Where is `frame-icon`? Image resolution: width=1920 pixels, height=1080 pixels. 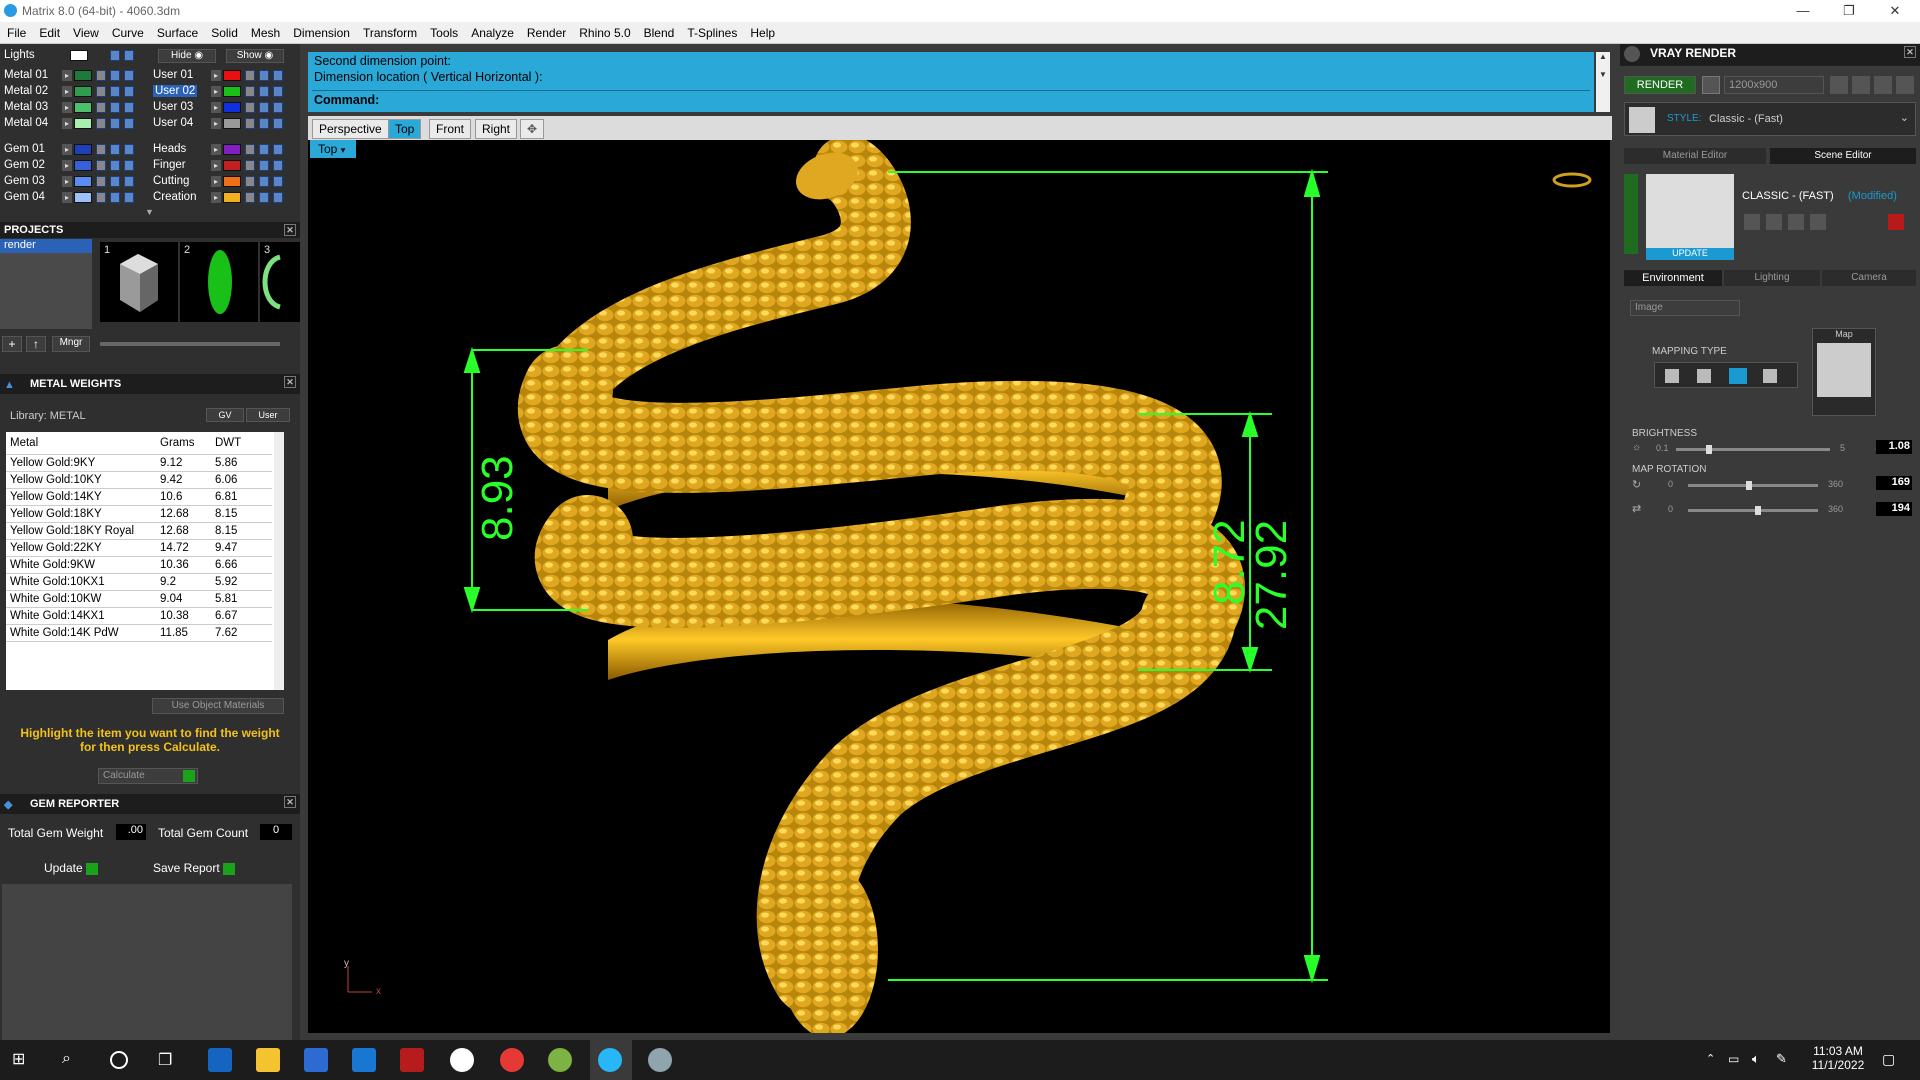 frame-icon is located at coordinates (1861, 85).